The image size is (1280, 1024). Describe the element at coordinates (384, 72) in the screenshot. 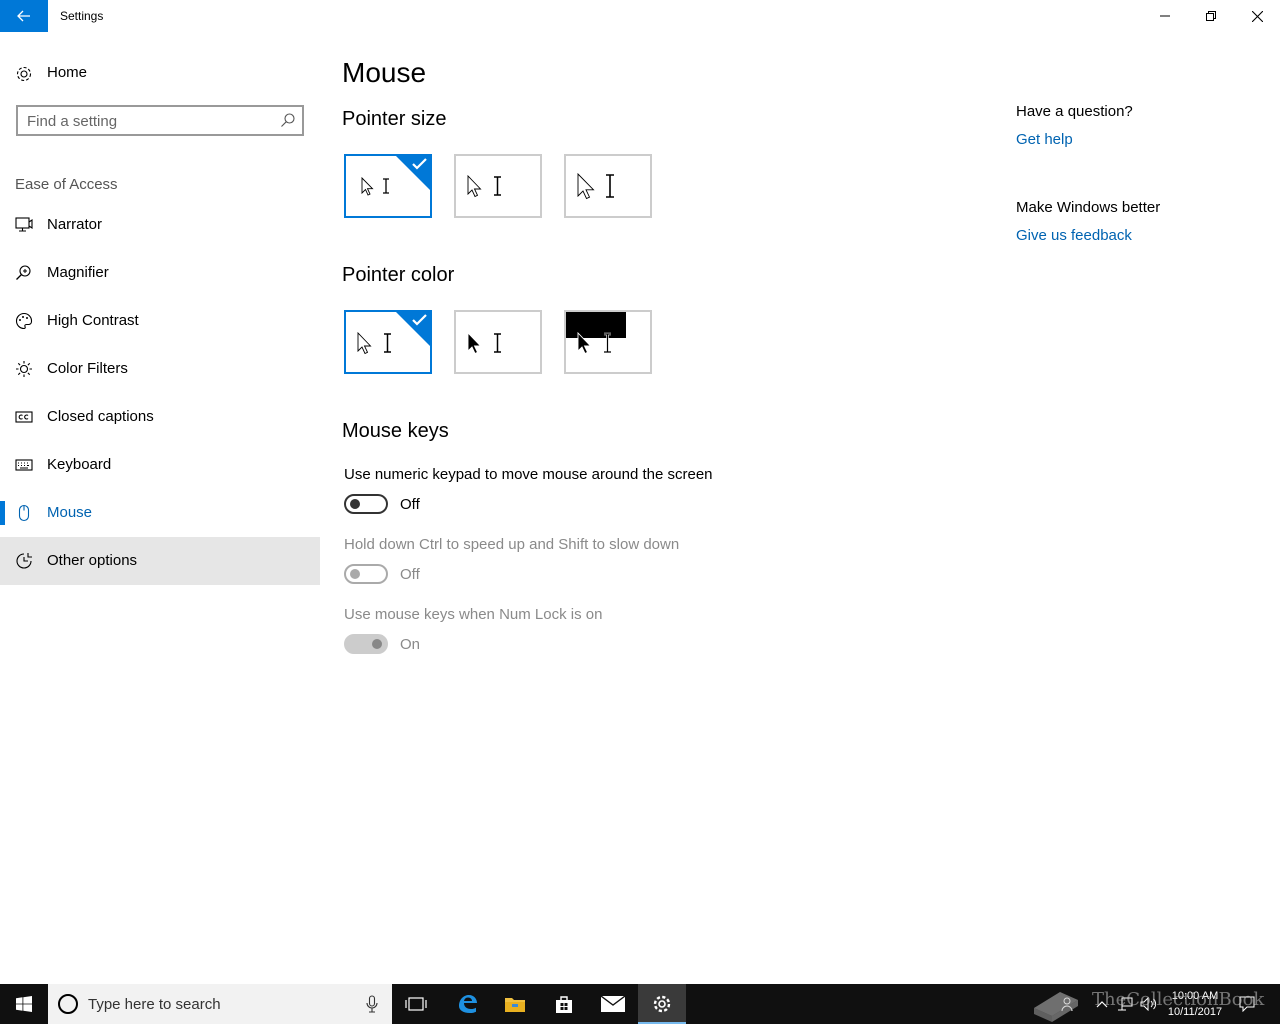

I see `page-title: Mouse` at that location.